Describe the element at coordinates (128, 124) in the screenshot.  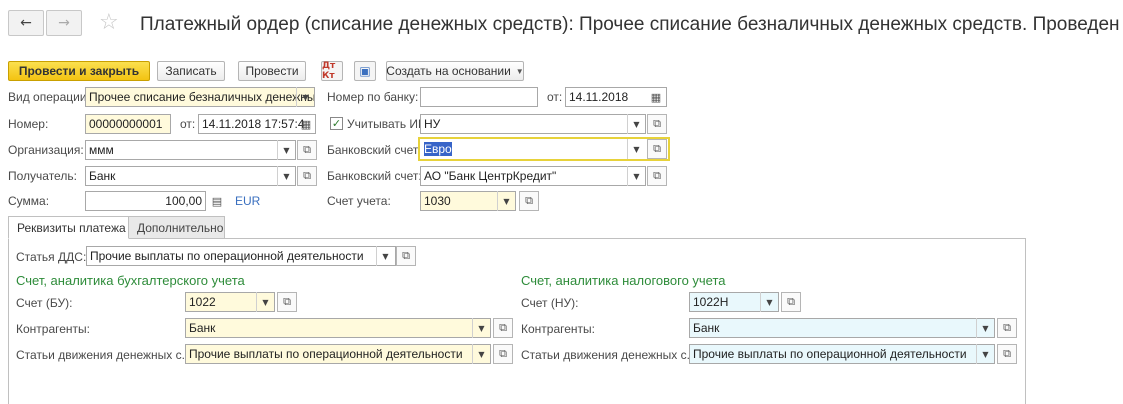
I see `number-field: 00000000001` at that location.